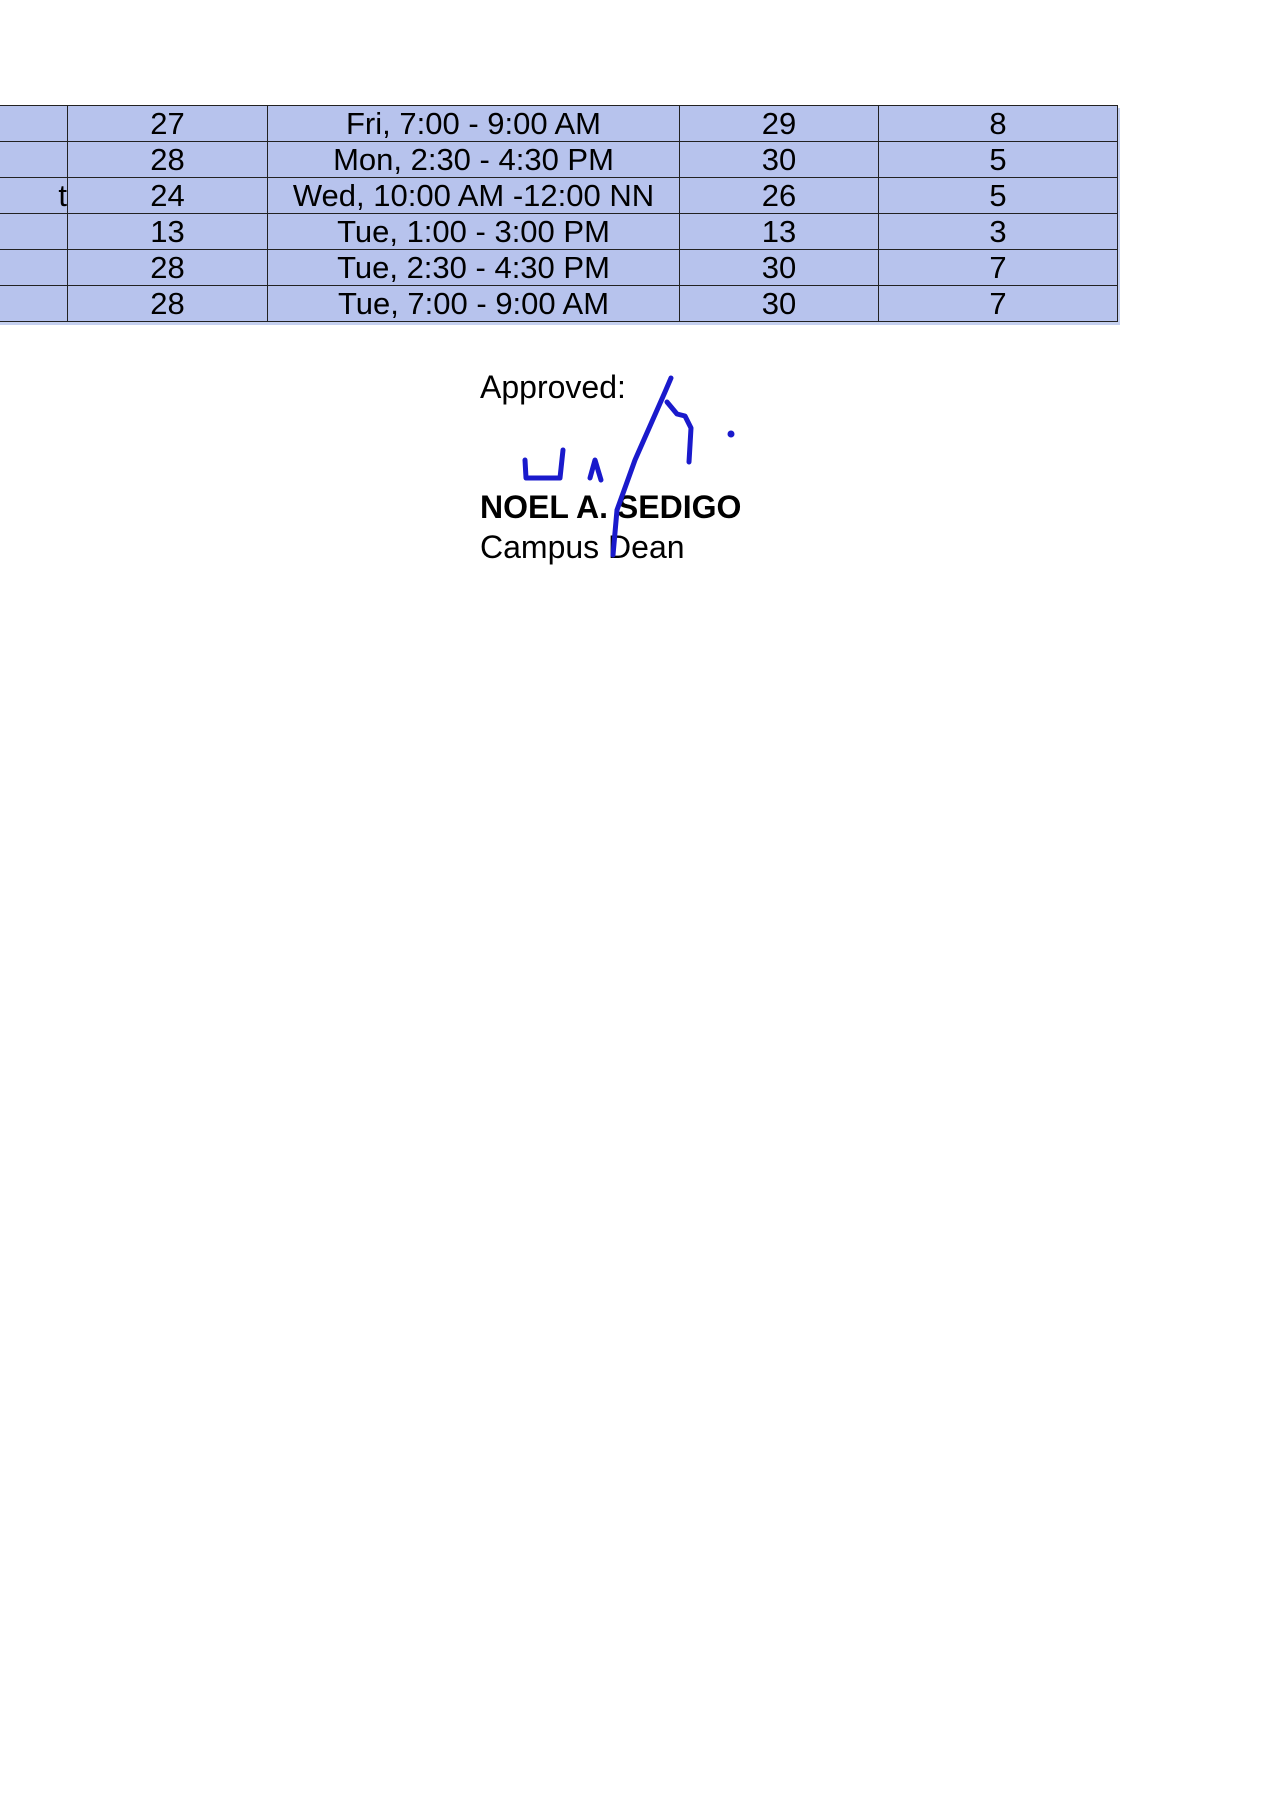 This screenshot has height=1800, width=1272. I want to click on table-cell: Tue, 2:30 - 4:30 PM, so click(473, 267).